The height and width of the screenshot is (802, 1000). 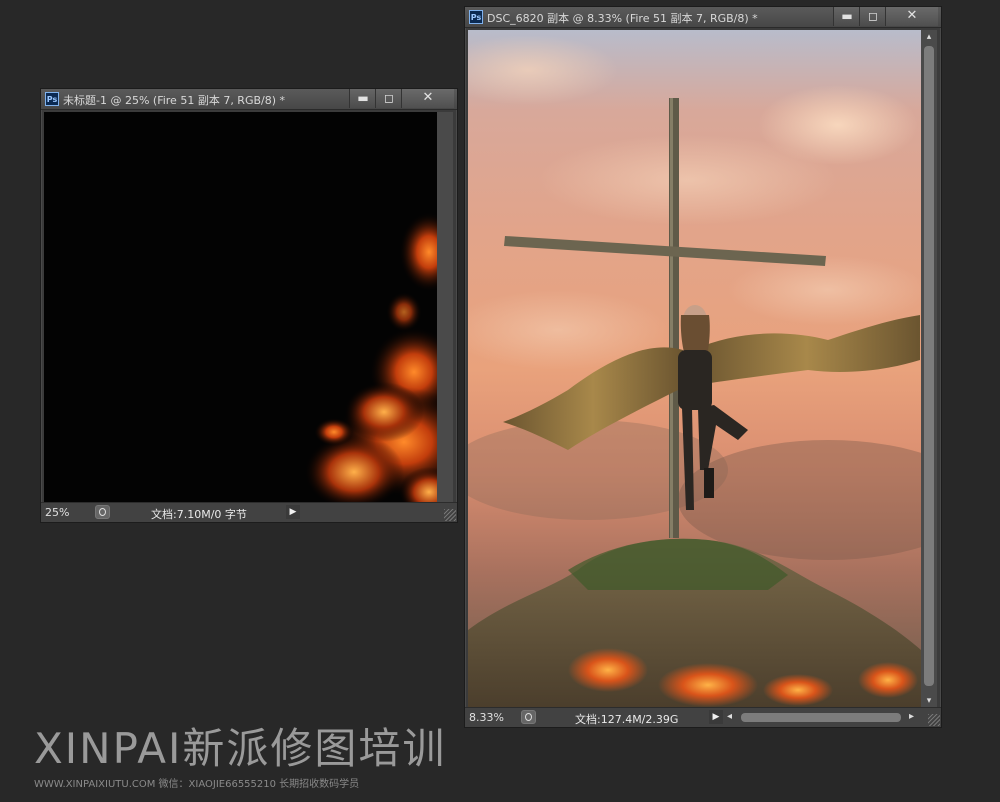 What do you see at coordinates (486, 717) in the screenshot?
I see `zoom-level: 8.33%` at bounding box center [486, 717].